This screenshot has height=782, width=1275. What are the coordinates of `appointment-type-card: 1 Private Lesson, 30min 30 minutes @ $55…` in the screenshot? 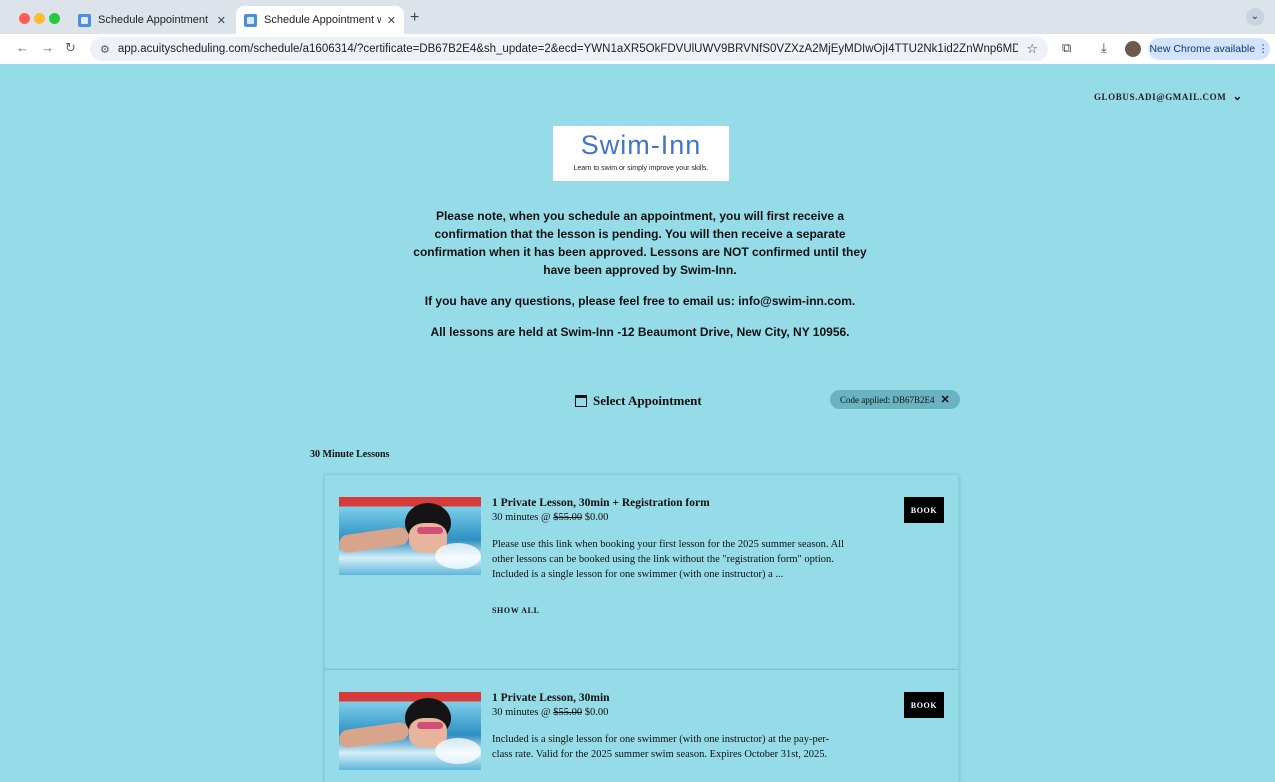 It's located at (641, 725).